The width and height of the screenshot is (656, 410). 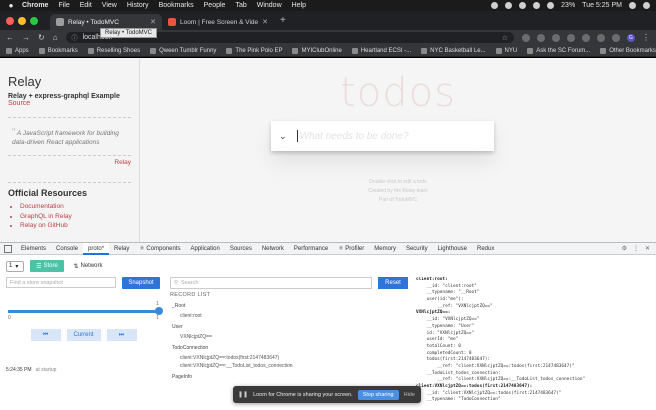 I want to click on menu-list-icon, so click(x=646, y=5).